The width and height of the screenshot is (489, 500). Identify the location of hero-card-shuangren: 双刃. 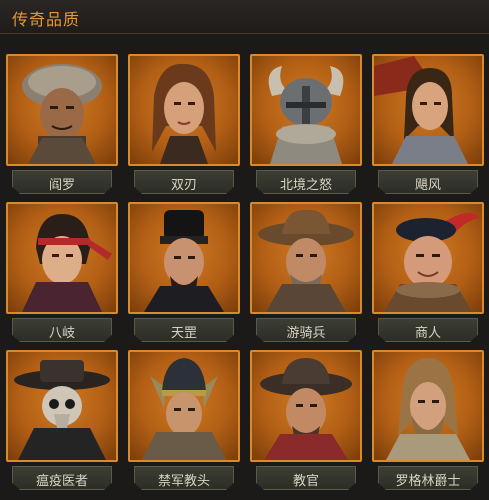
(184, 126).